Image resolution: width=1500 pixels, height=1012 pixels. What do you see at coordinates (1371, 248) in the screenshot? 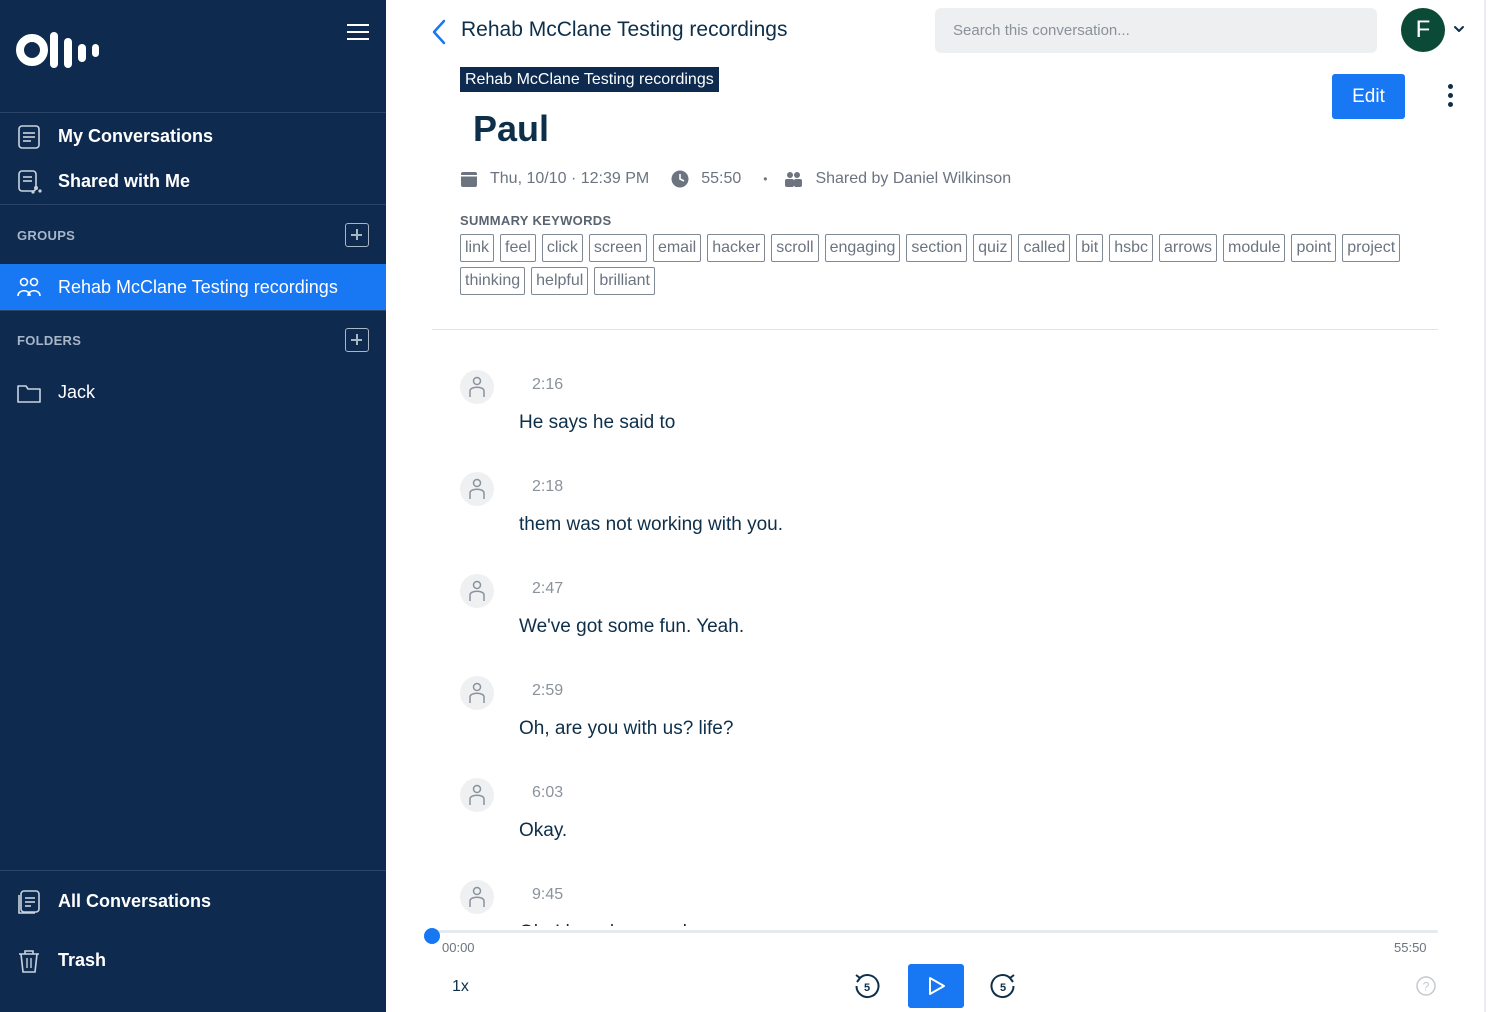
I see `keyword-tag: project` at bounding box center [1371, 248].